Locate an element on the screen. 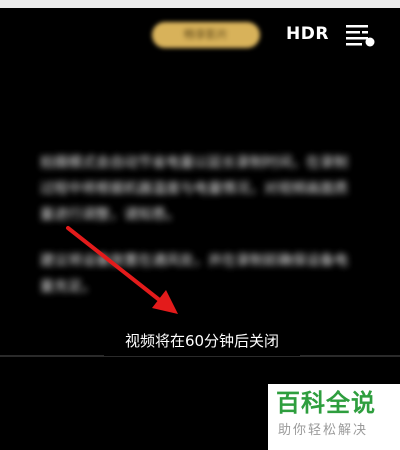 Image resolution: width=400 pixels, height=450 pixels. watermark-title: 百科全说 is located at coordinates (326, 403).